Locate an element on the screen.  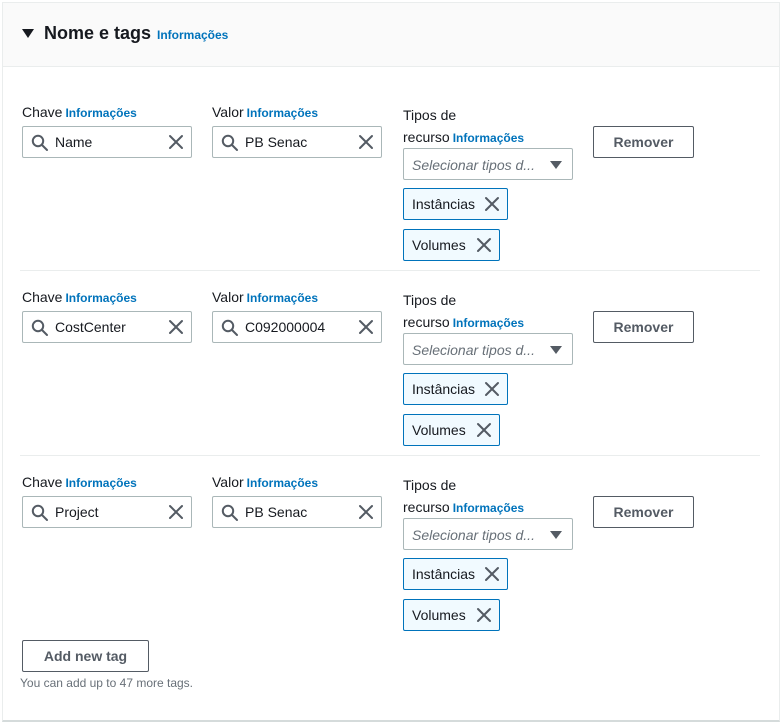
key-input: CostCenter is located at coordinates (107, 327).